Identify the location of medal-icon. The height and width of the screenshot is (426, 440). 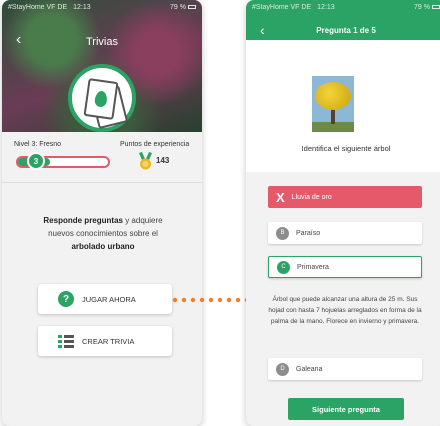
(145, 161).